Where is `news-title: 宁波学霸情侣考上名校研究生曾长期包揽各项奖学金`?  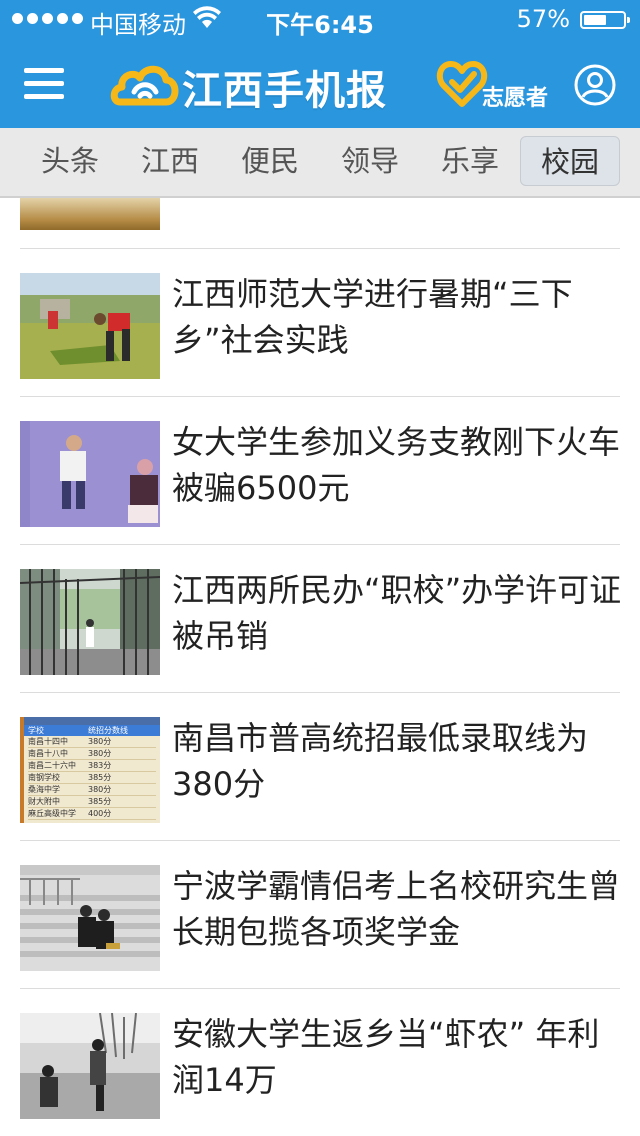
news-title: 宁波学霸情侣考上名校研究生曾长期包揽各项奖学金 is located at coordinates (396, 909).